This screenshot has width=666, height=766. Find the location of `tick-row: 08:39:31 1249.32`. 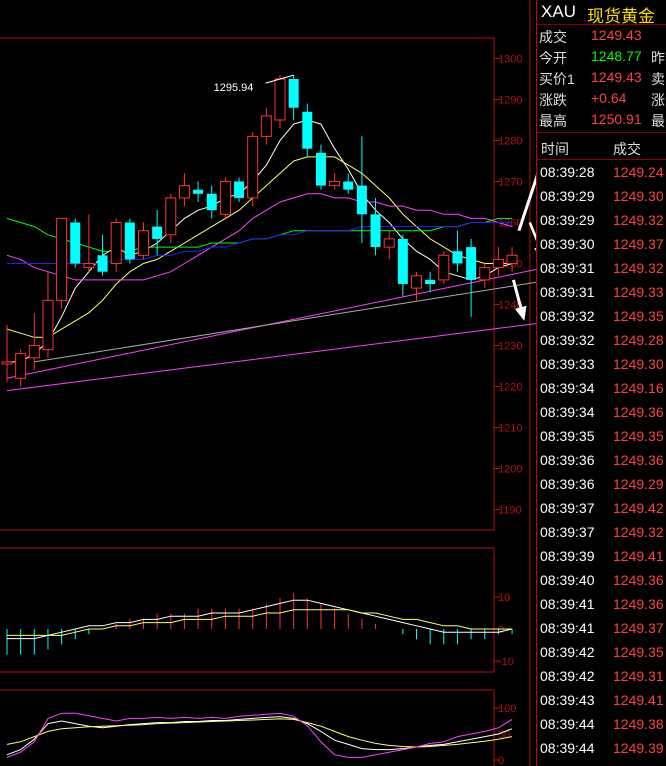

tick-row: 08:39:31 1249.32 is located at coordinates (601, 268).